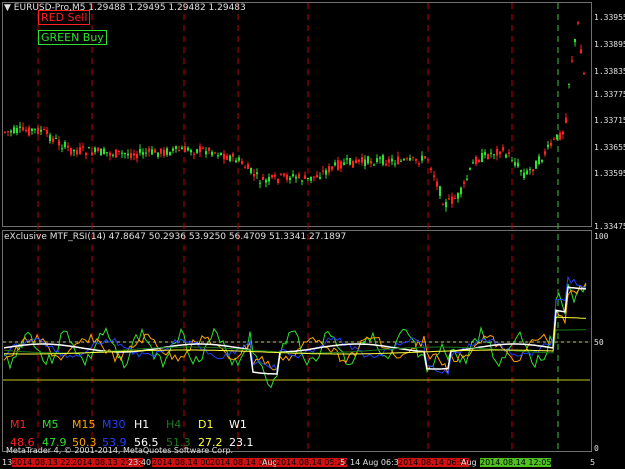  What do you see at coordinates (609, 226) in the screenshot?
I see `price-label: 1.33475` at bounding box center [609, 226].